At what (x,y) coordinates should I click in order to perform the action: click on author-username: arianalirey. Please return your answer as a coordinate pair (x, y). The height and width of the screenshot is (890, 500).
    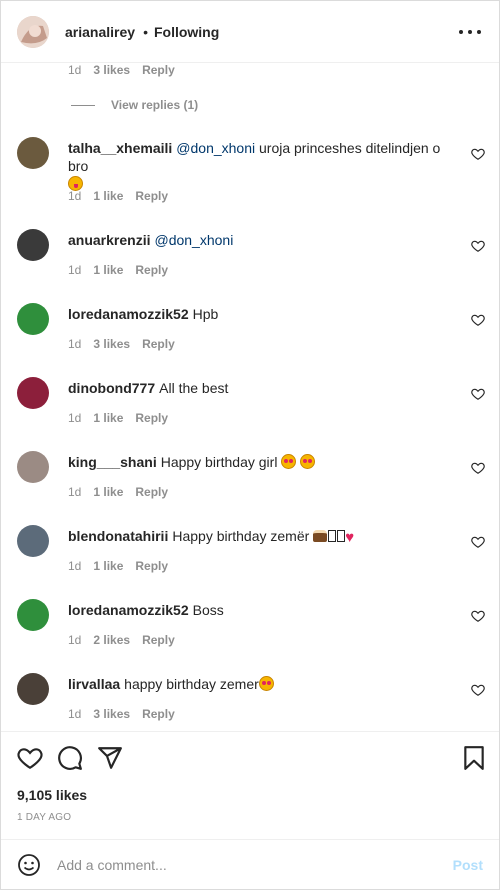
    Looking at the image, I should click on (100, 32).